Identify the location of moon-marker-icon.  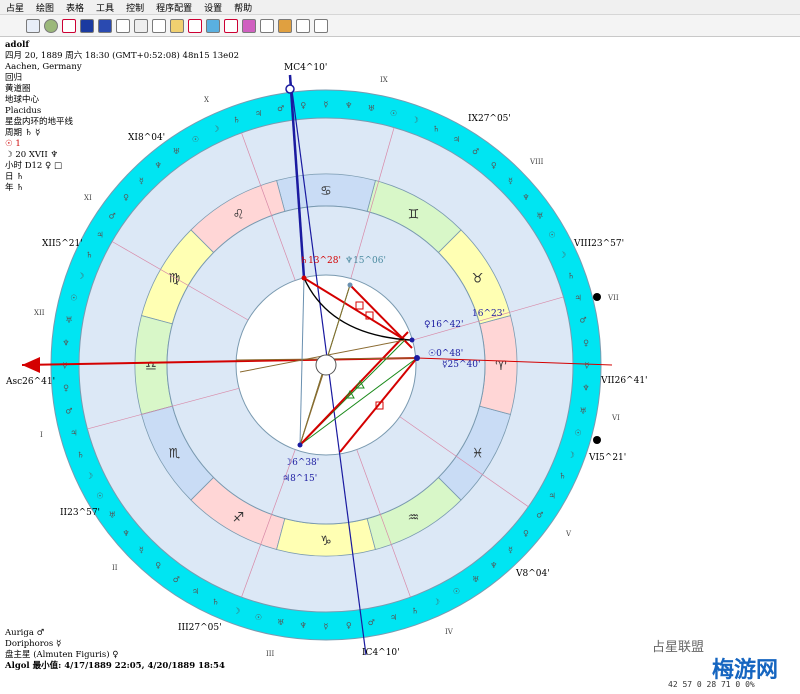
(300, 445).